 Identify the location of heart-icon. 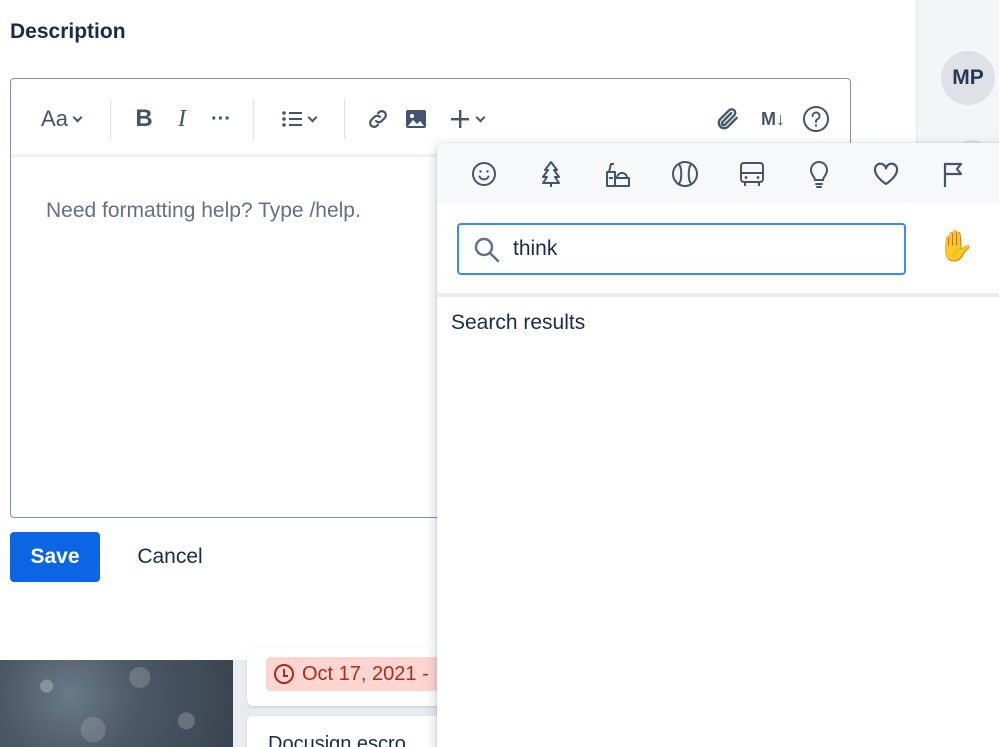
(886, 174).